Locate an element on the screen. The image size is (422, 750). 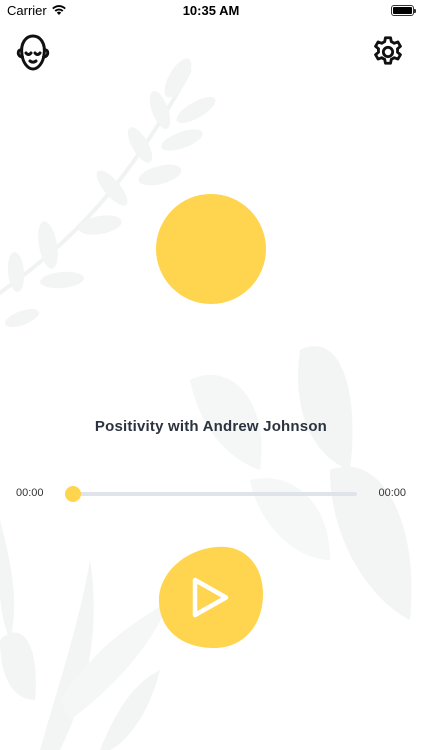
track-cover-circle is located at coordinates (211, 249).